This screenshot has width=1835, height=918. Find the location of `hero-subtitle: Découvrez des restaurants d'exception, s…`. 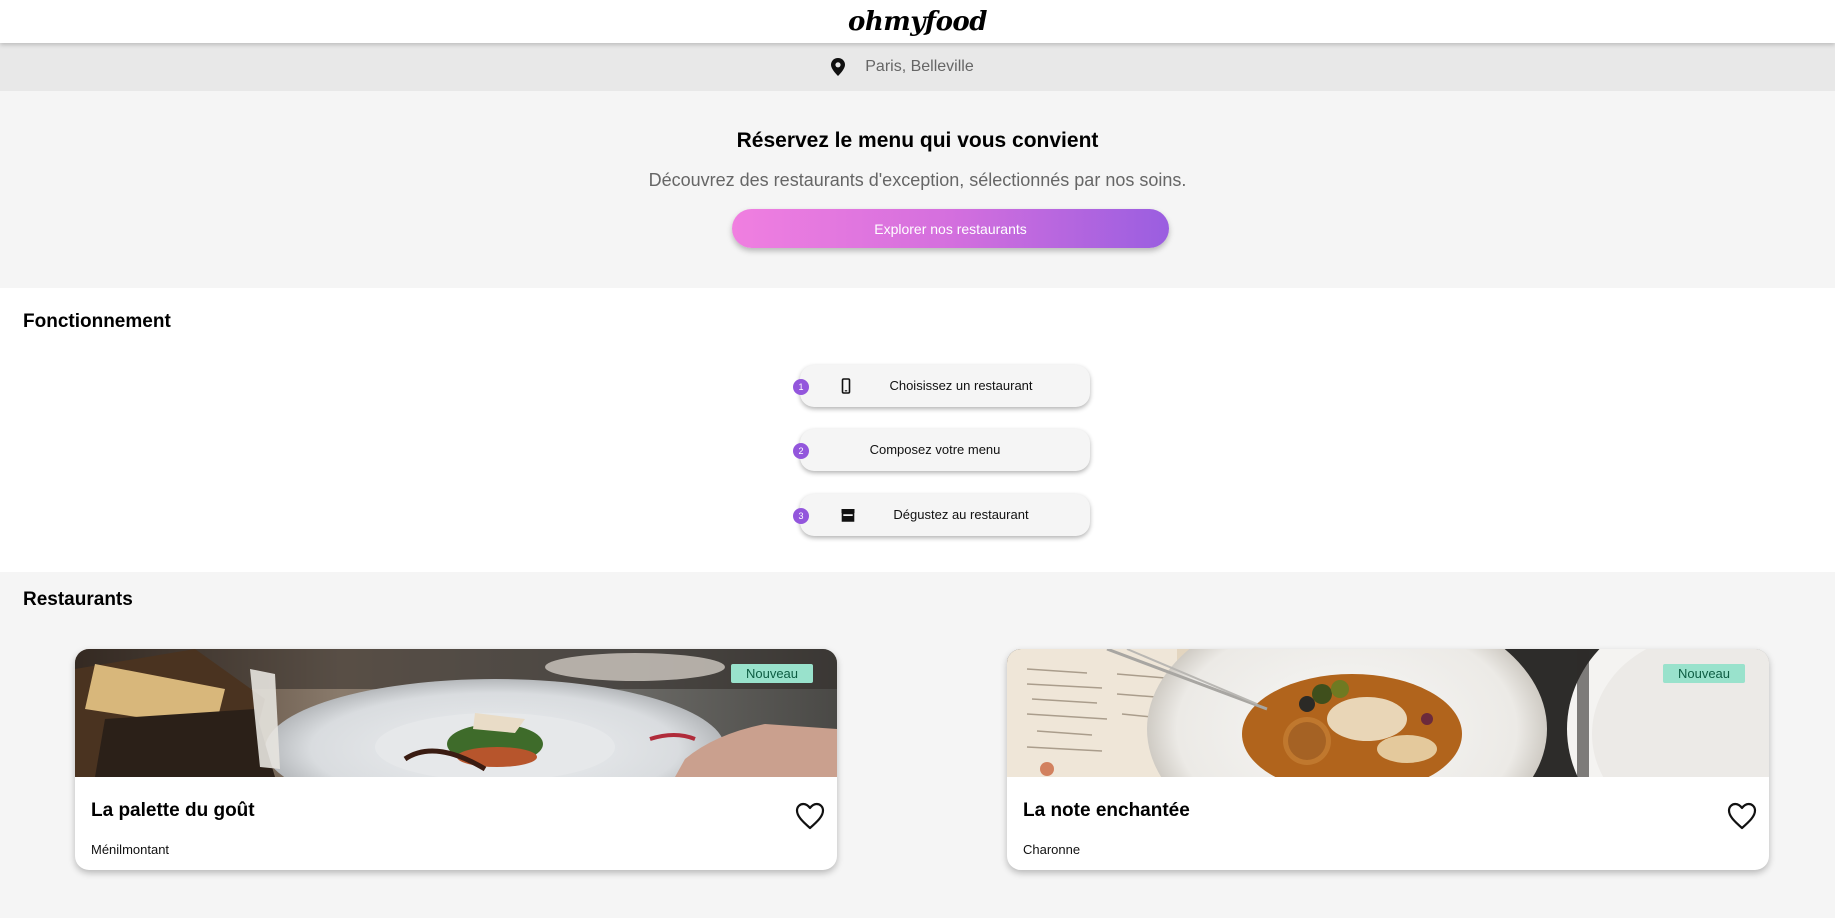

hero-subtitle: Découvrez des restaurants d'exception, s… is located at coordinates (917, 180).